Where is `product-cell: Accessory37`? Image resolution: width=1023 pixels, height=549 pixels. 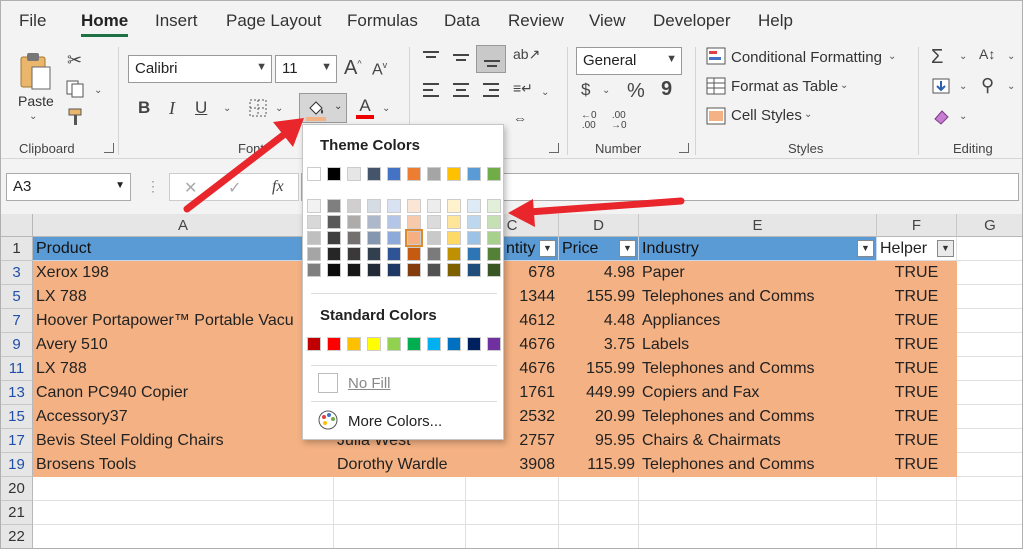 product-cell: Accessory37 is located at coordinates (183, 417).